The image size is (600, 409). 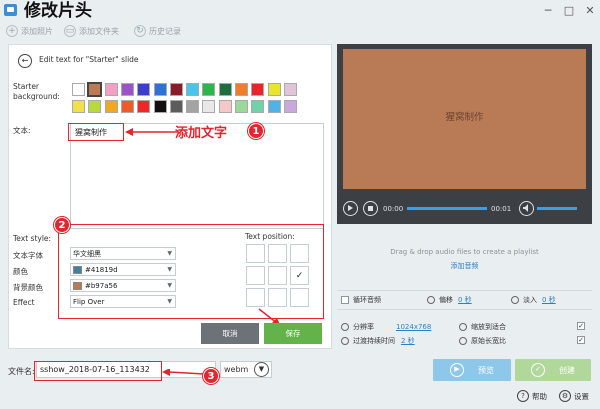 I want to click on format-value: webm, so click(x=236, y=369).